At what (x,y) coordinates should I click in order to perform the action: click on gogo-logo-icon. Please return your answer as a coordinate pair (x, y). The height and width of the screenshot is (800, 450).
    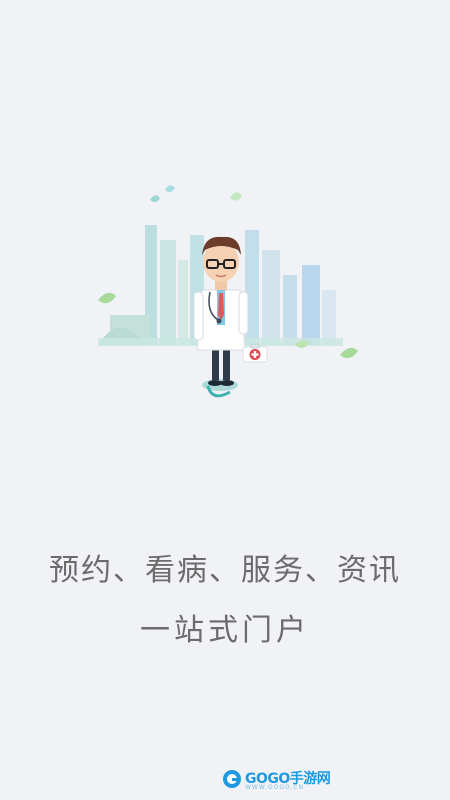
    Looking at the image, I should click on (232, 779).